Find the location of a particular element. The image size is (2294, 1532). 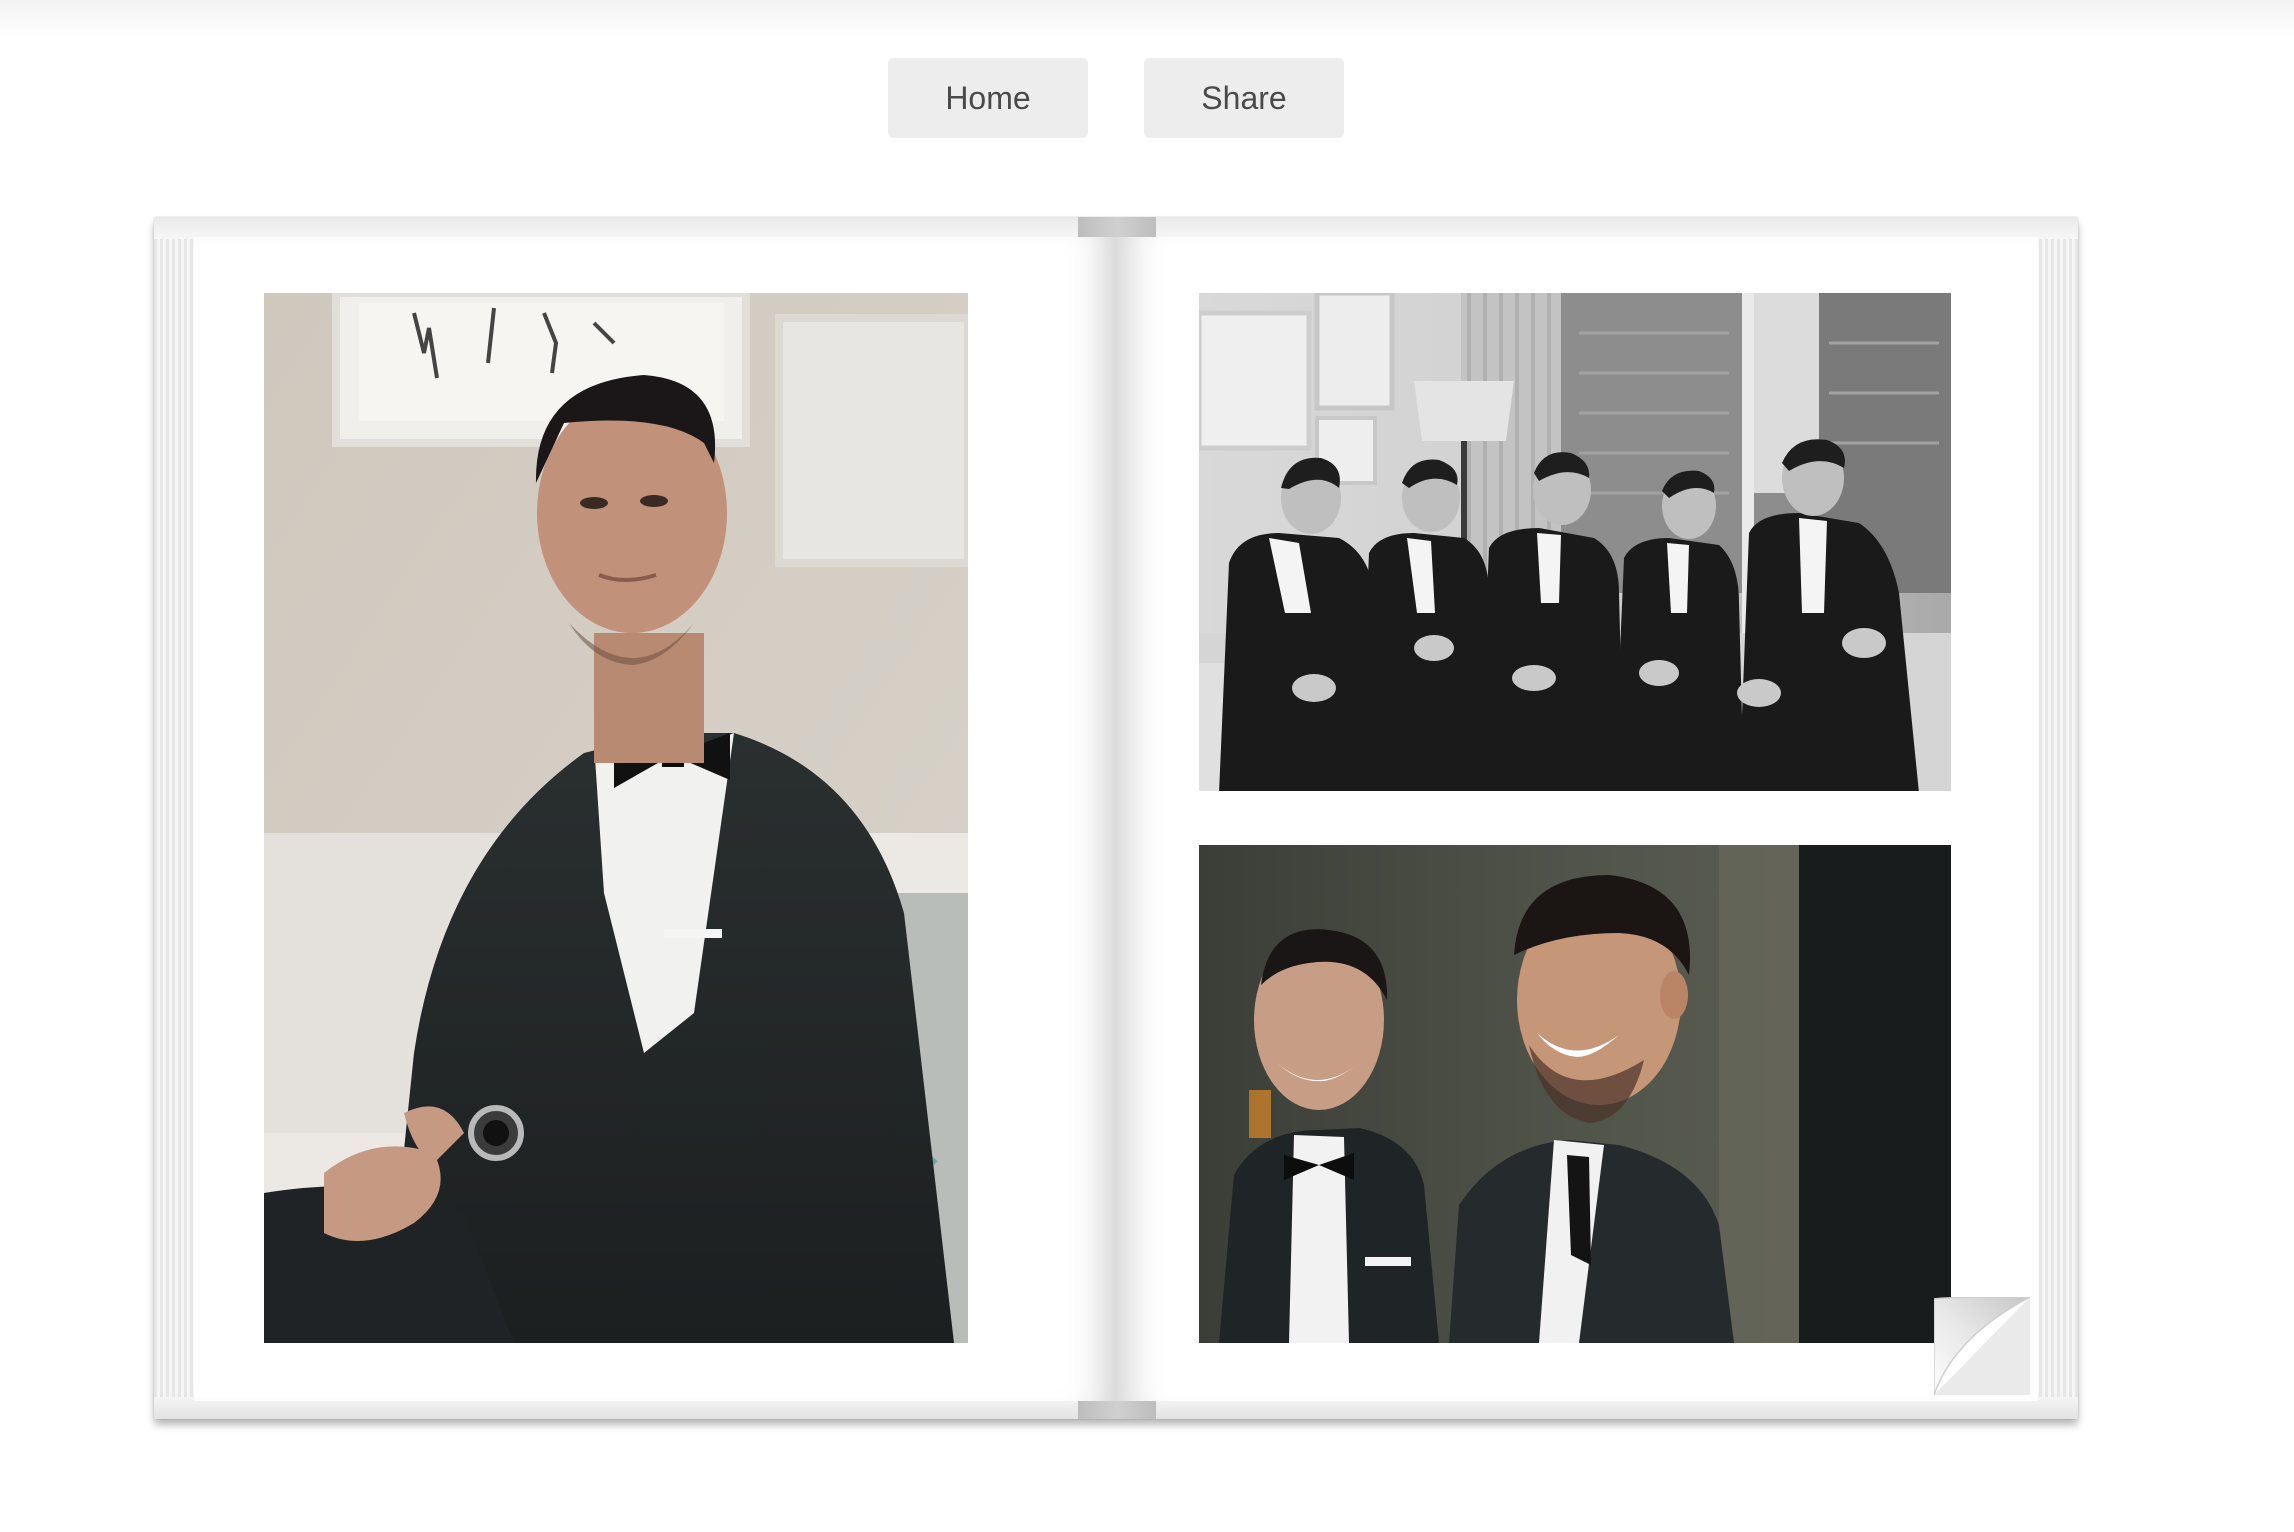

groomsmen-image is located at coordinates (1575, 542).